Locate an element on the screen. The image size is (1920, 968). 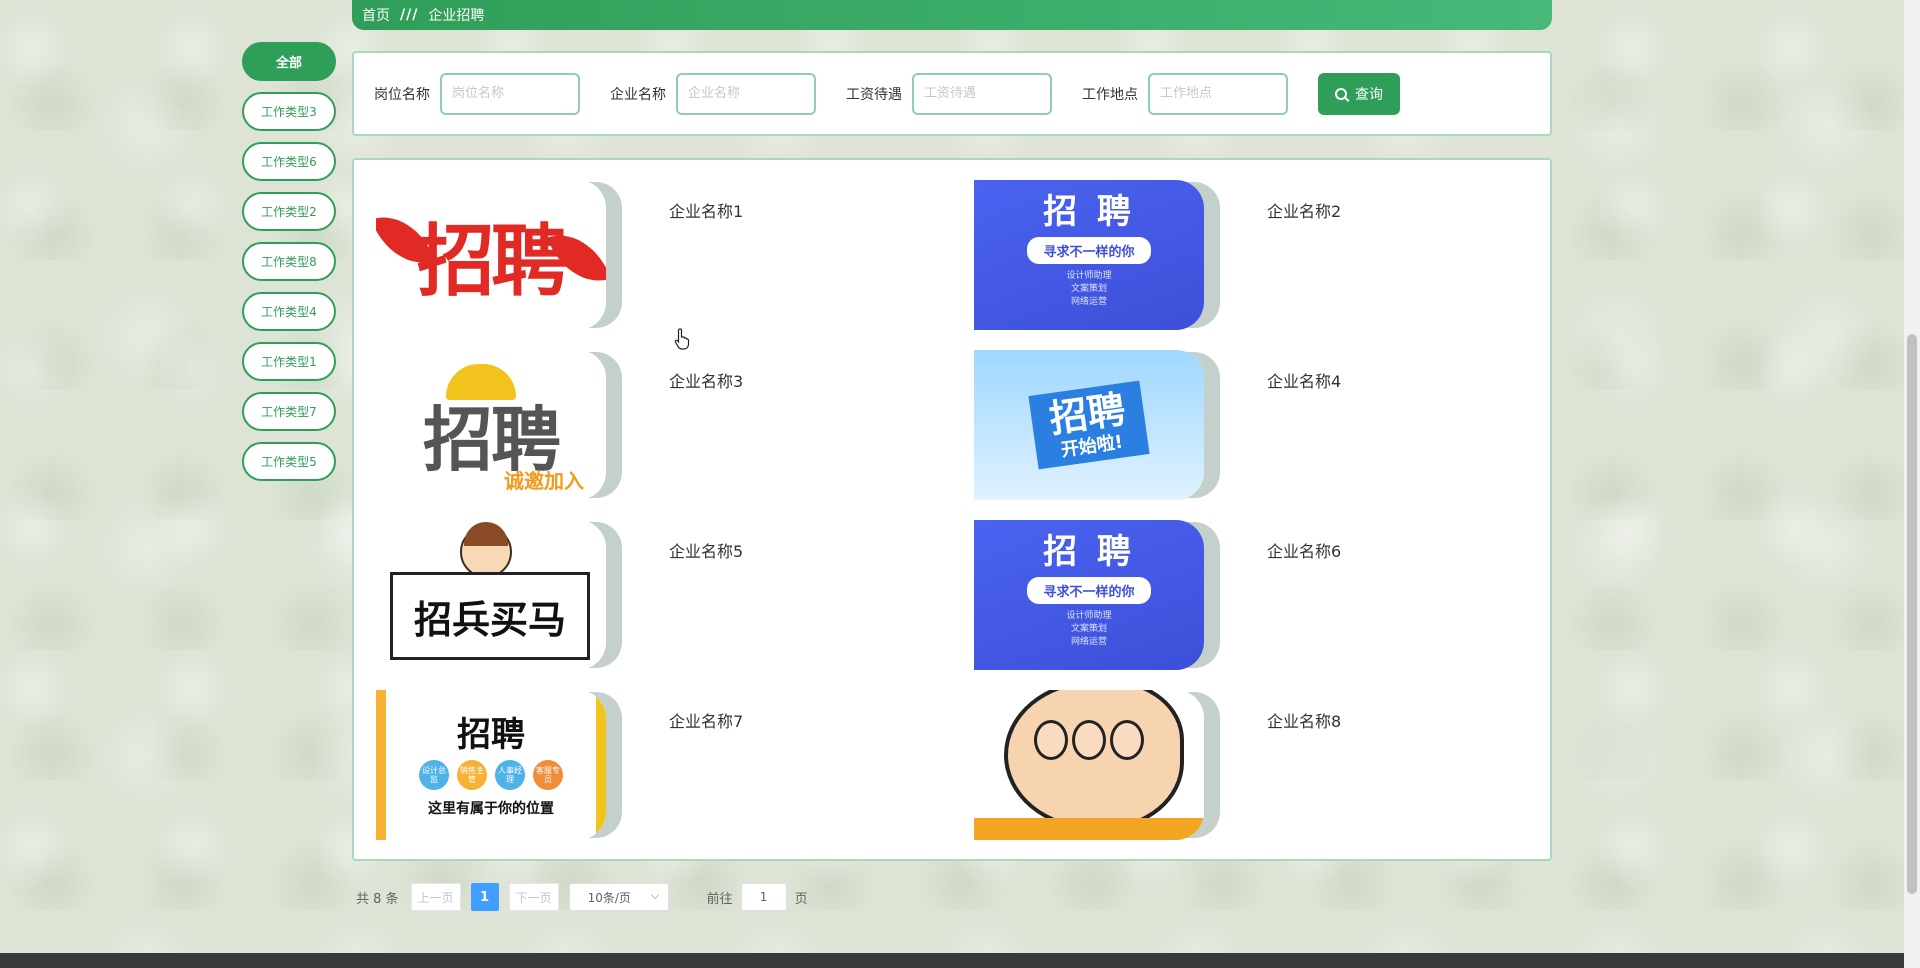
page-jump-prefix: 前往 is located at coordinates (719, 899).